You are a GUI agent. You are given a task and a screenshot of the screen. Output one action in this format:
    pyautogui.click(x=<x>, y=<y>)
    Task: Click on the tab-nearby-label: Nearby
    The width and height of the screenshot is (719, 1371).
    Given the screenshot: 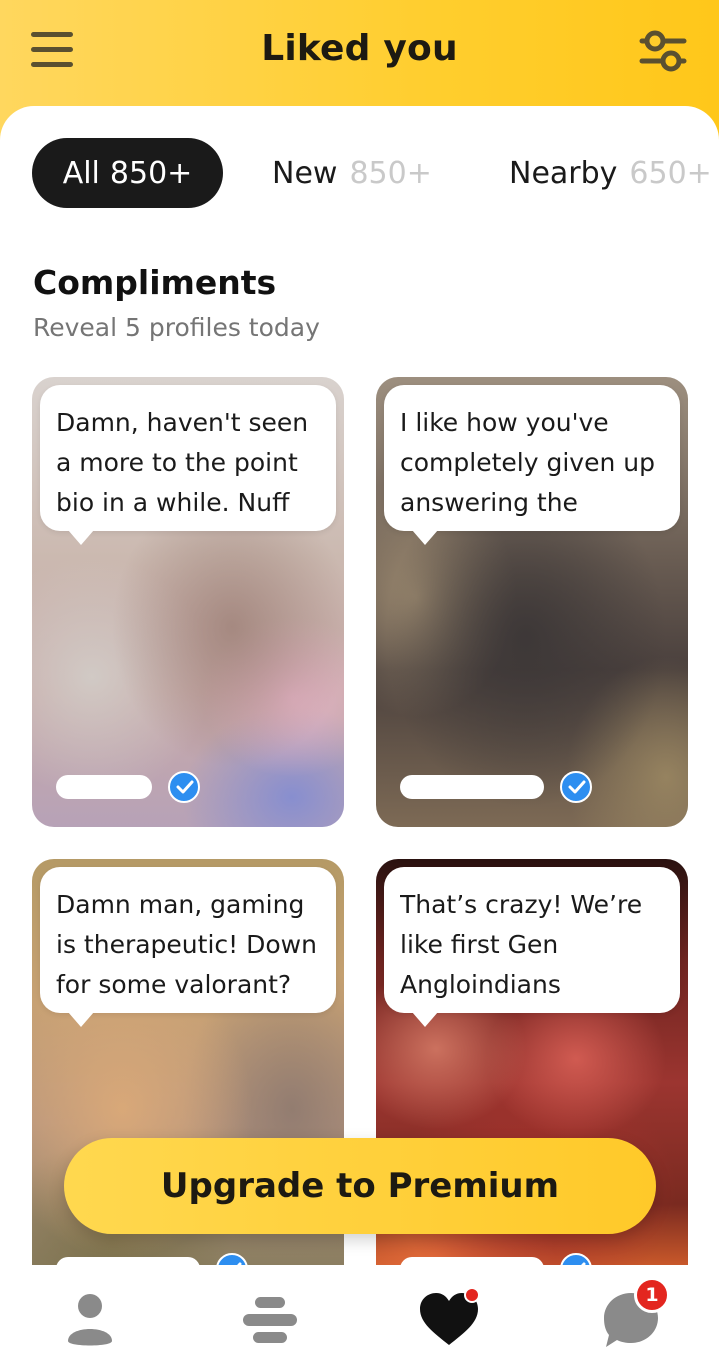 What is the action you would take?
    pyautogui.click(x=563, y=173)
    